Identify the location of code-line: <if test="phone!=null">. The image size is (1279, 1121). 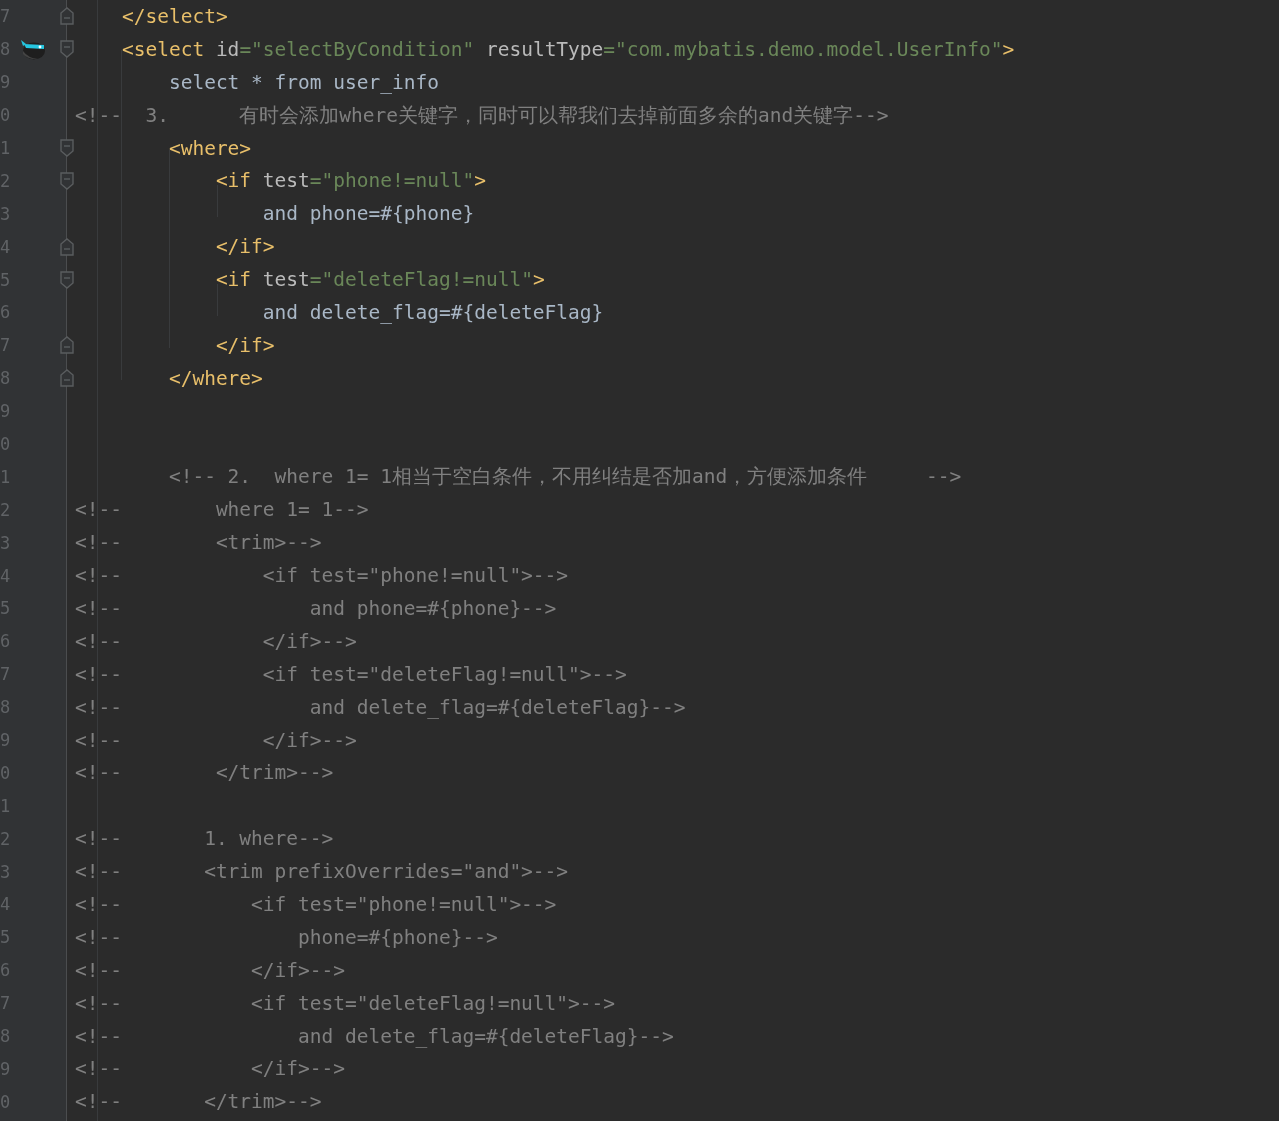
(350, 181).